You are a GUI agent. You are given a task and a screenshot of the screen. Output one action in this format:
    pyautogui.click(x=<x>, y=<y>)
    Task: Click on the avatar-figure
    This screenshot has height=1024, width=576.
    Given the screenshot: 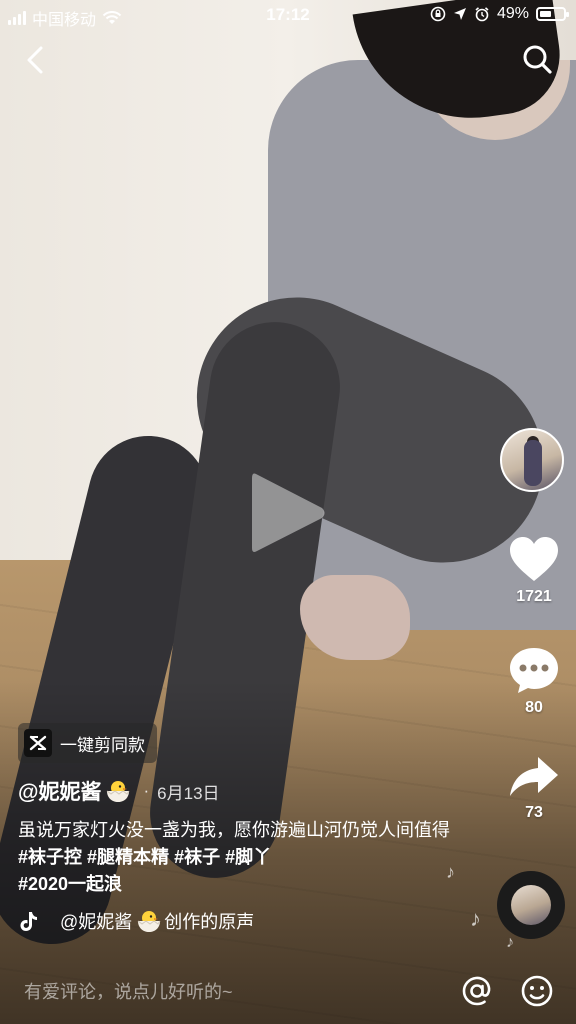 What is the action you would take?
    pyautogui.click(x=533, y=463)
    